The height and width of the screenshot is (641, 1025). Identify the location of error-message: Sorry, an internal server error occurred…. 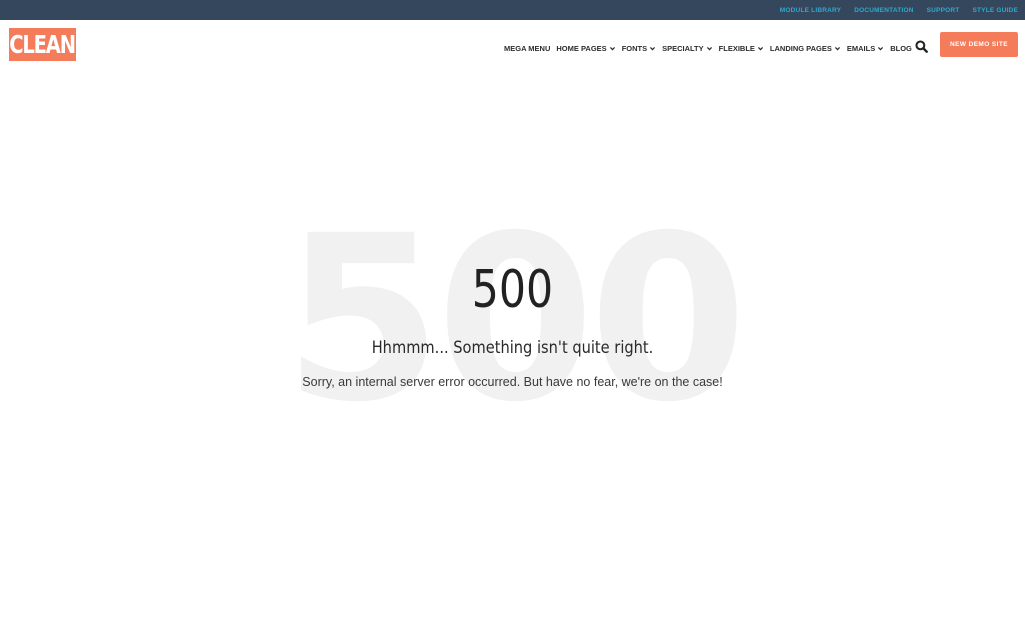
(512, 382).